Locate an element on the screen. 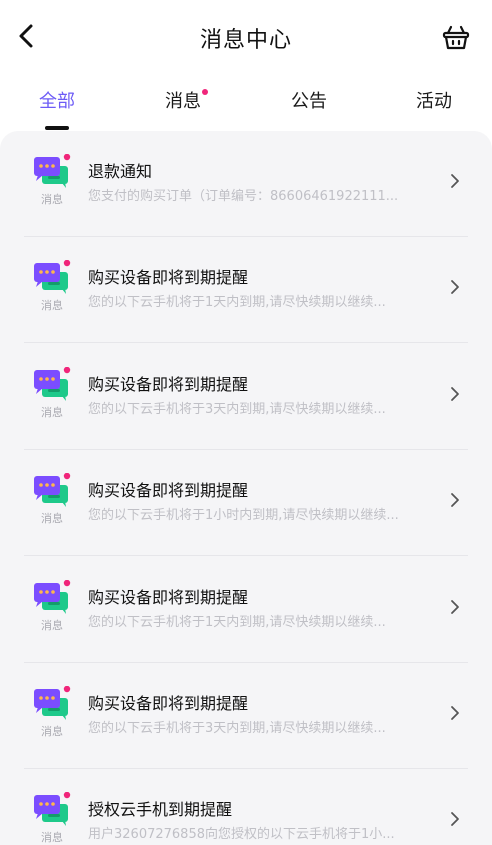  basket-button is located at coordinates (456, 37).